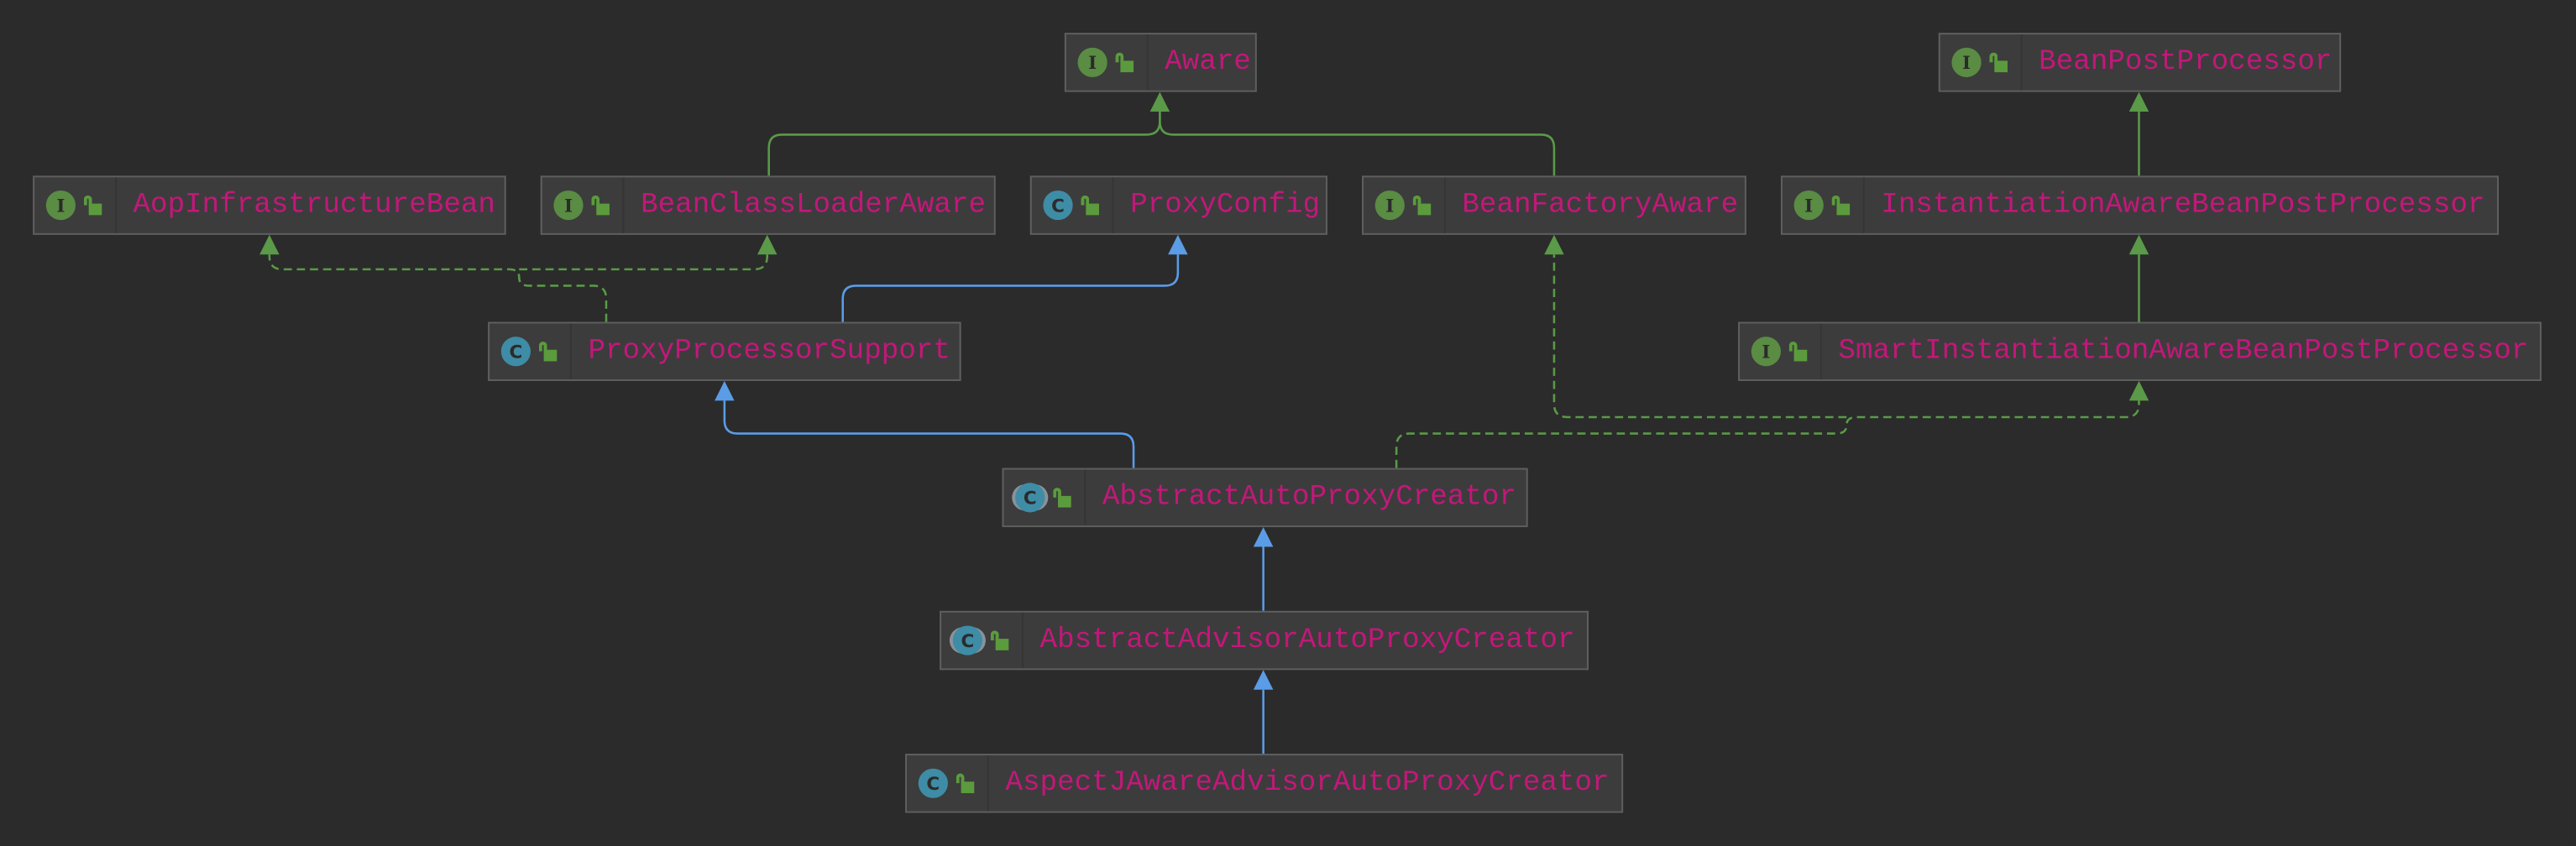  I want to click on edge-beanclassloaderaware-aware, so click(964, 144).